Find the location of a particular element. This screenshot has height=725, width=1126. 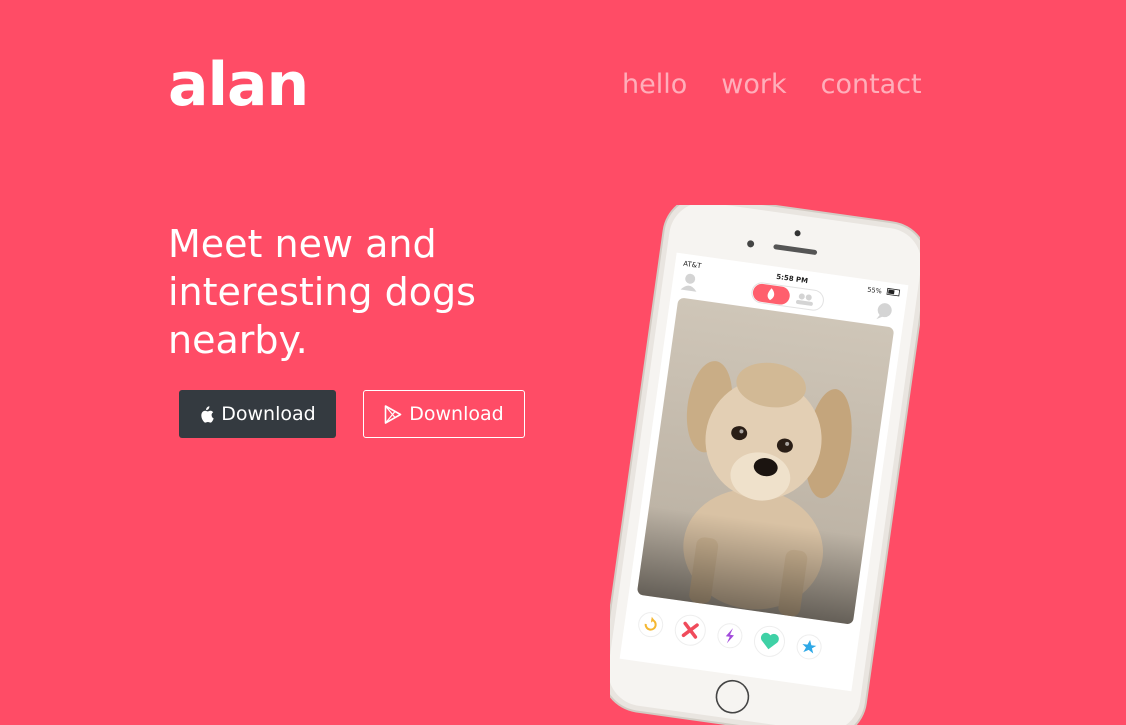

main-nav: hello work contact is located at coordinates (772, 85).